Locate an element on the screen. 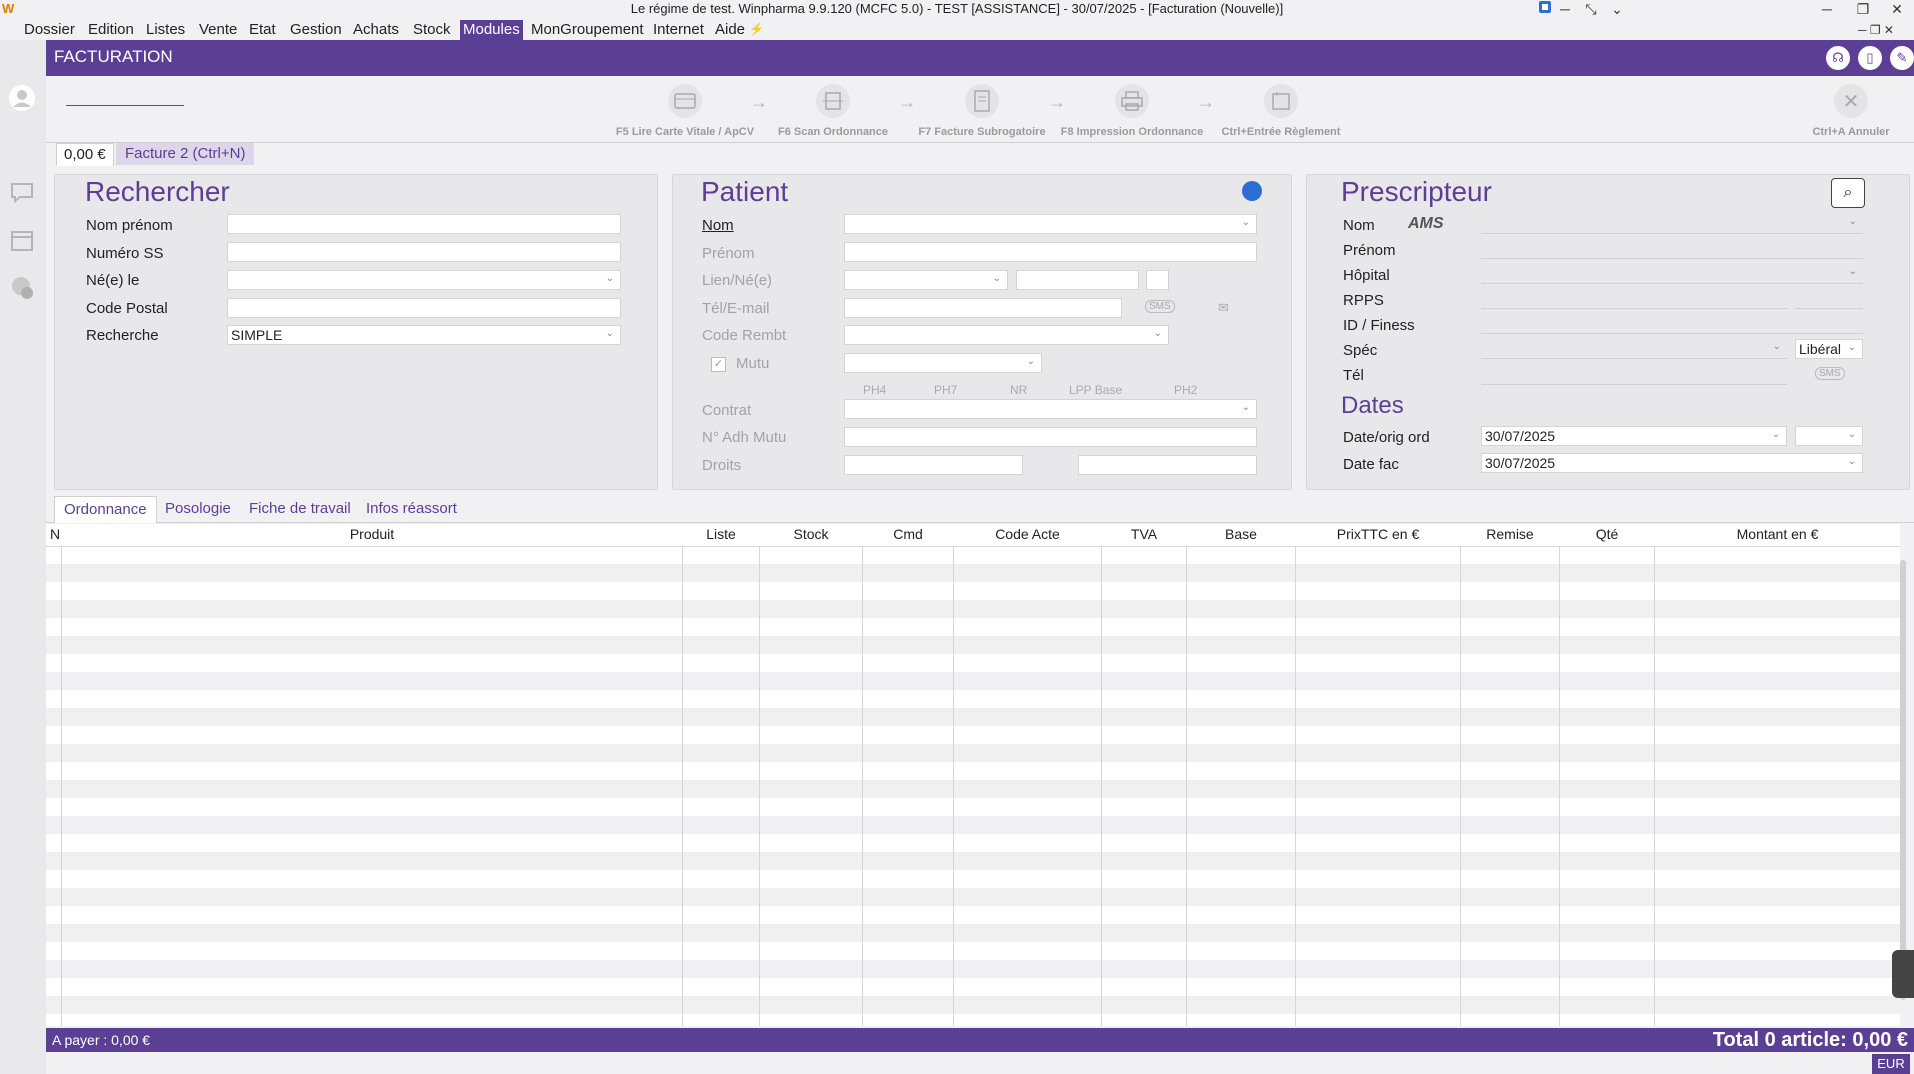 The height and width of the screenshot is (1074, 1914). collapse-icon: ─ is located at coordinates (1565, 10).